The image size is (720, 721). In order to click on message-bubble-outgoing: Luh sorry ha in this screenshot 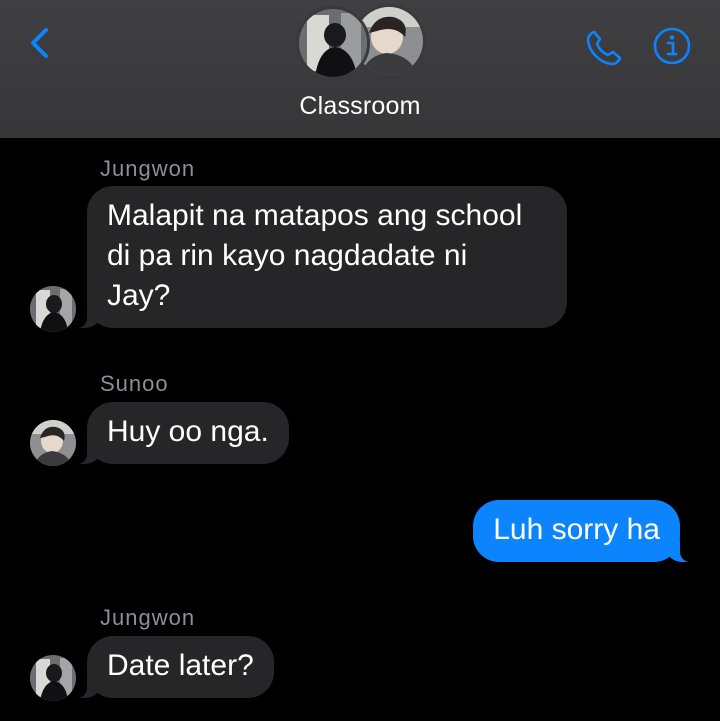, I will do `click(582, 531)`.